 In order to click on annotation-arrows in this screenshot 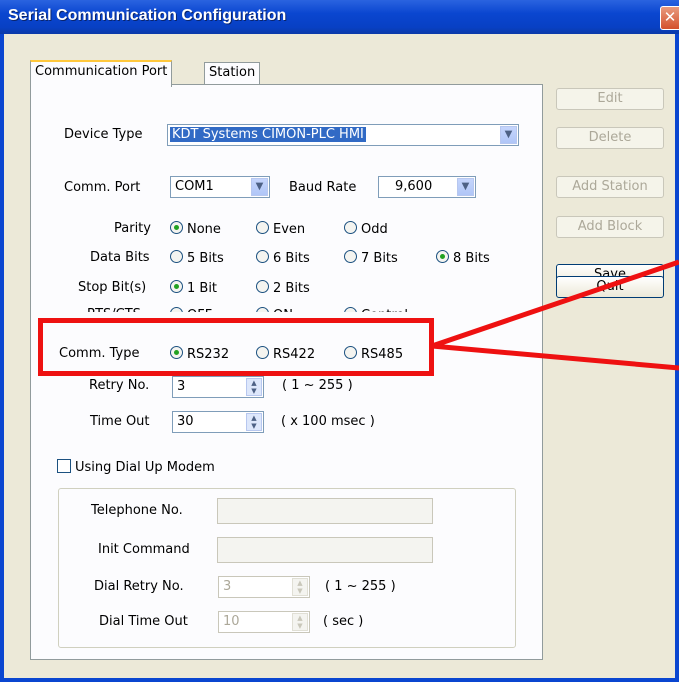, I will do `click(555, 315)`.